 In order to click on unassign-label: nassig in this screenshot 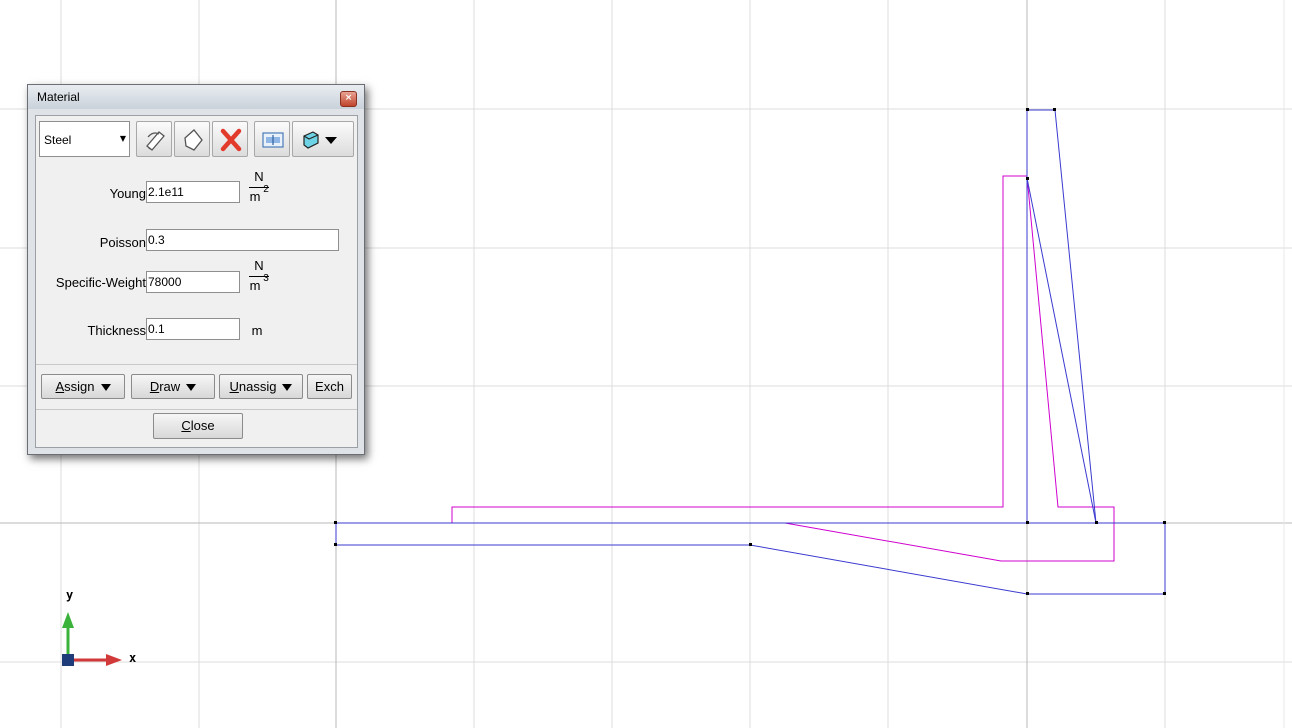, I will do `click(257, 386)`.